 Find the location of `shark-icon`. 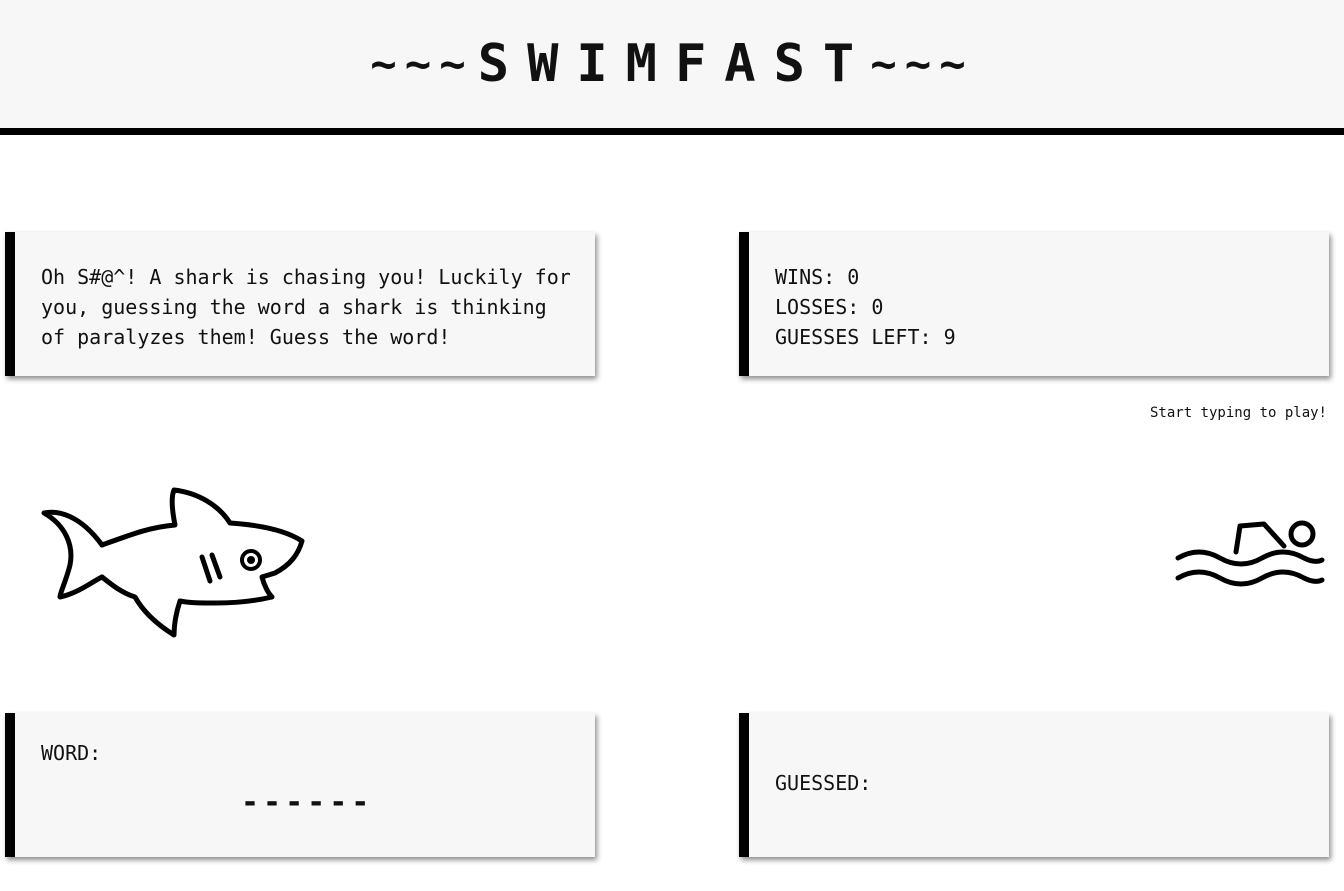

shark-icon is located at coordinates (173, 562).